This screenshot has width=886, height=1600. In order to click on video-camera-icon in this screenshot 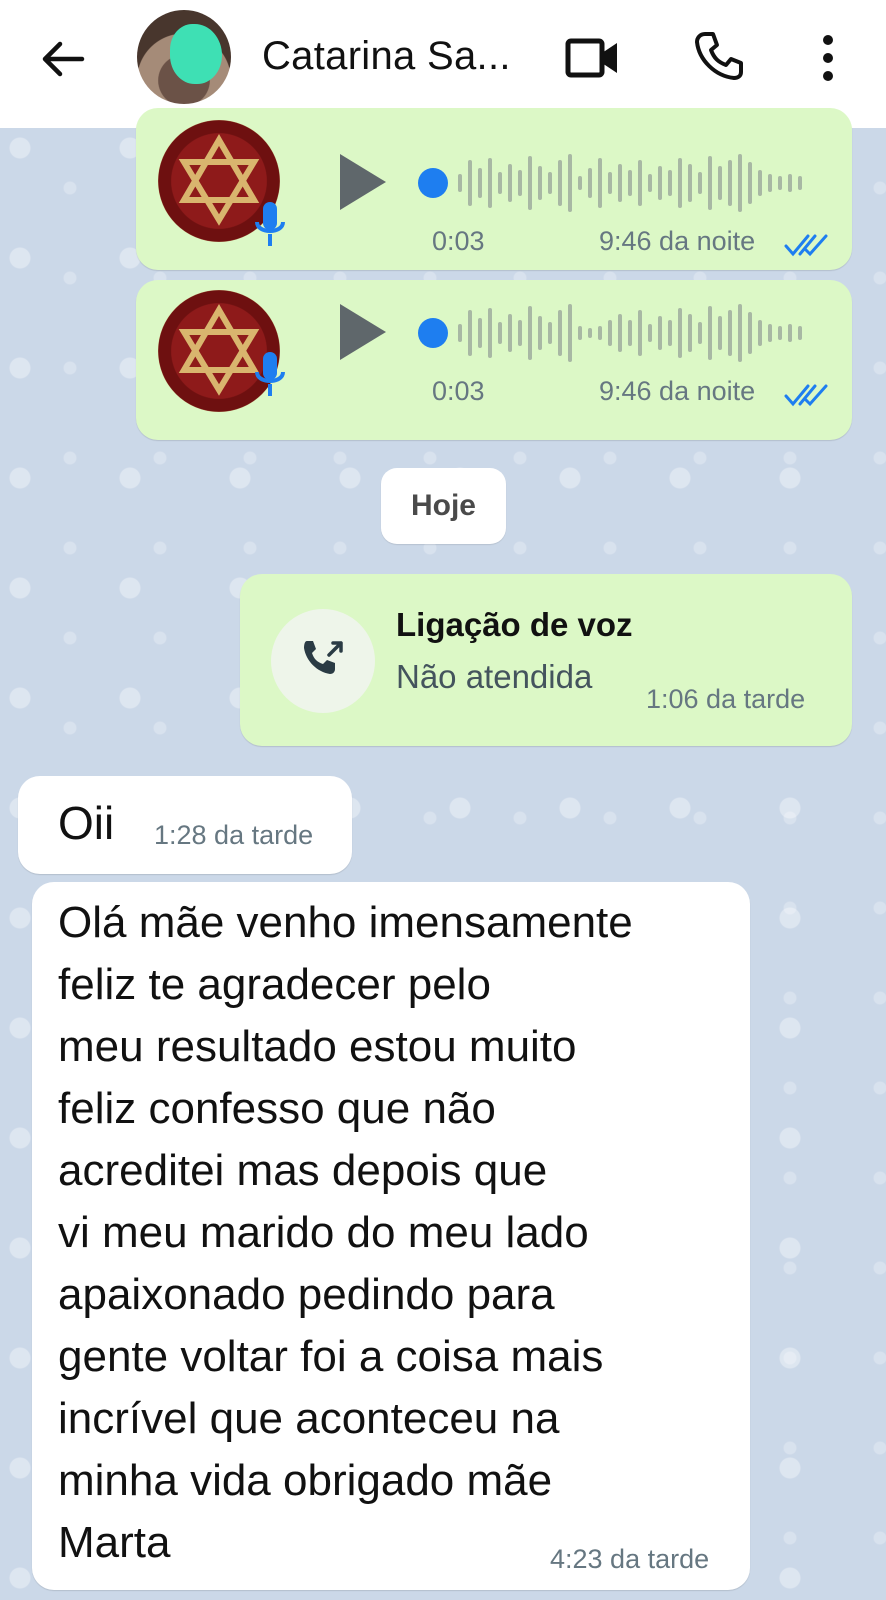, I will do `click(593, 58)`.